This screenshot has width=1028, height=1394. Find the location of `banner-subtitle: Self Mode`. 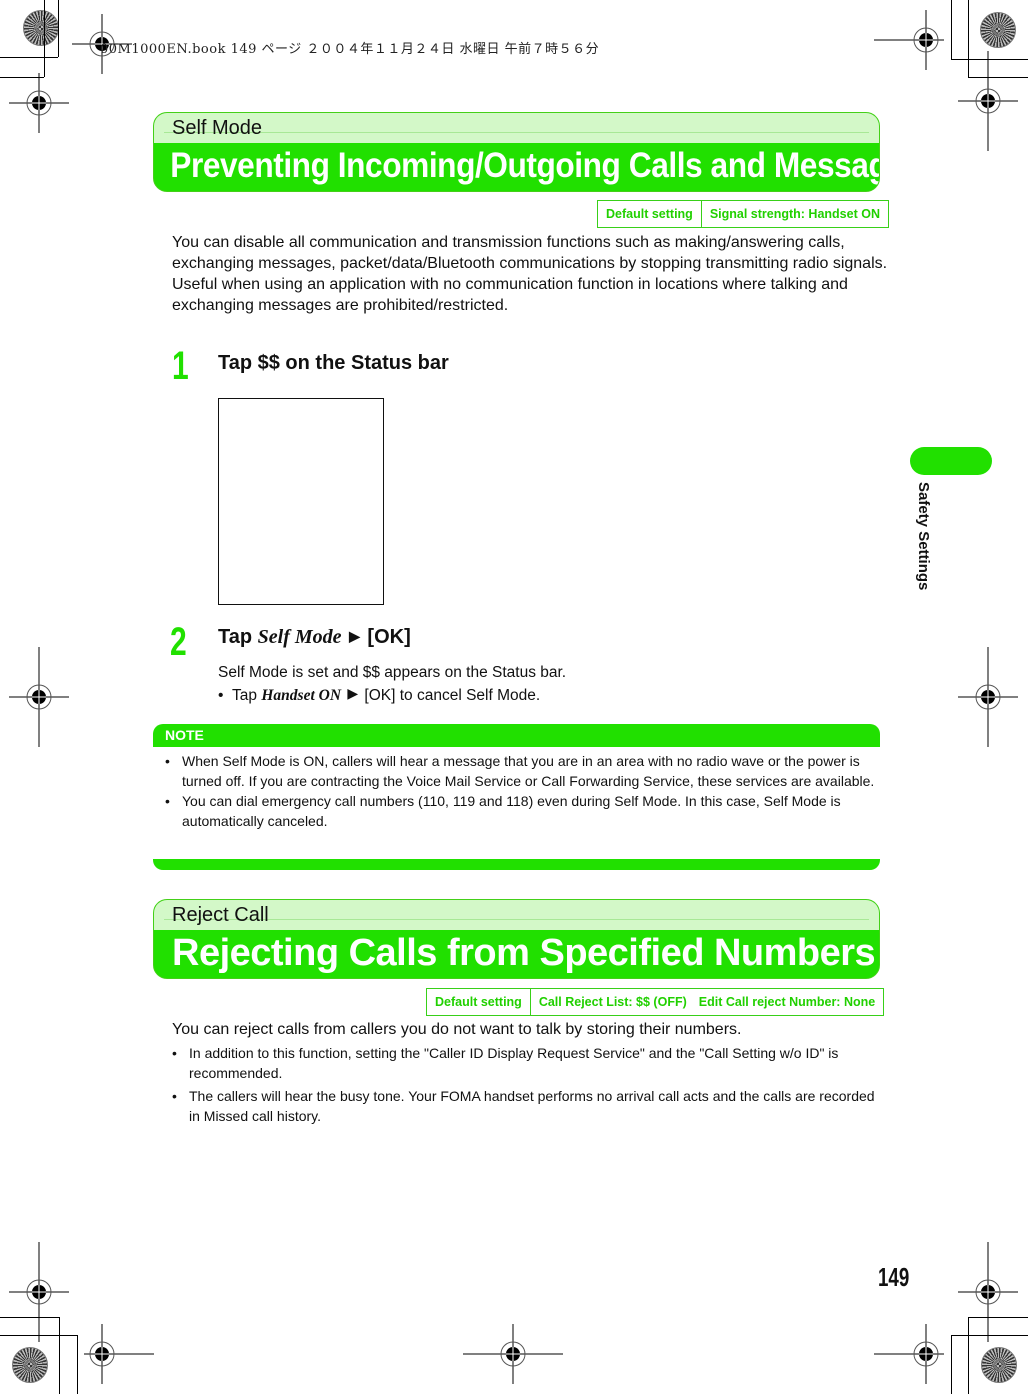

banner-subtitle: Self Mode is located at coordinates (217, 128).